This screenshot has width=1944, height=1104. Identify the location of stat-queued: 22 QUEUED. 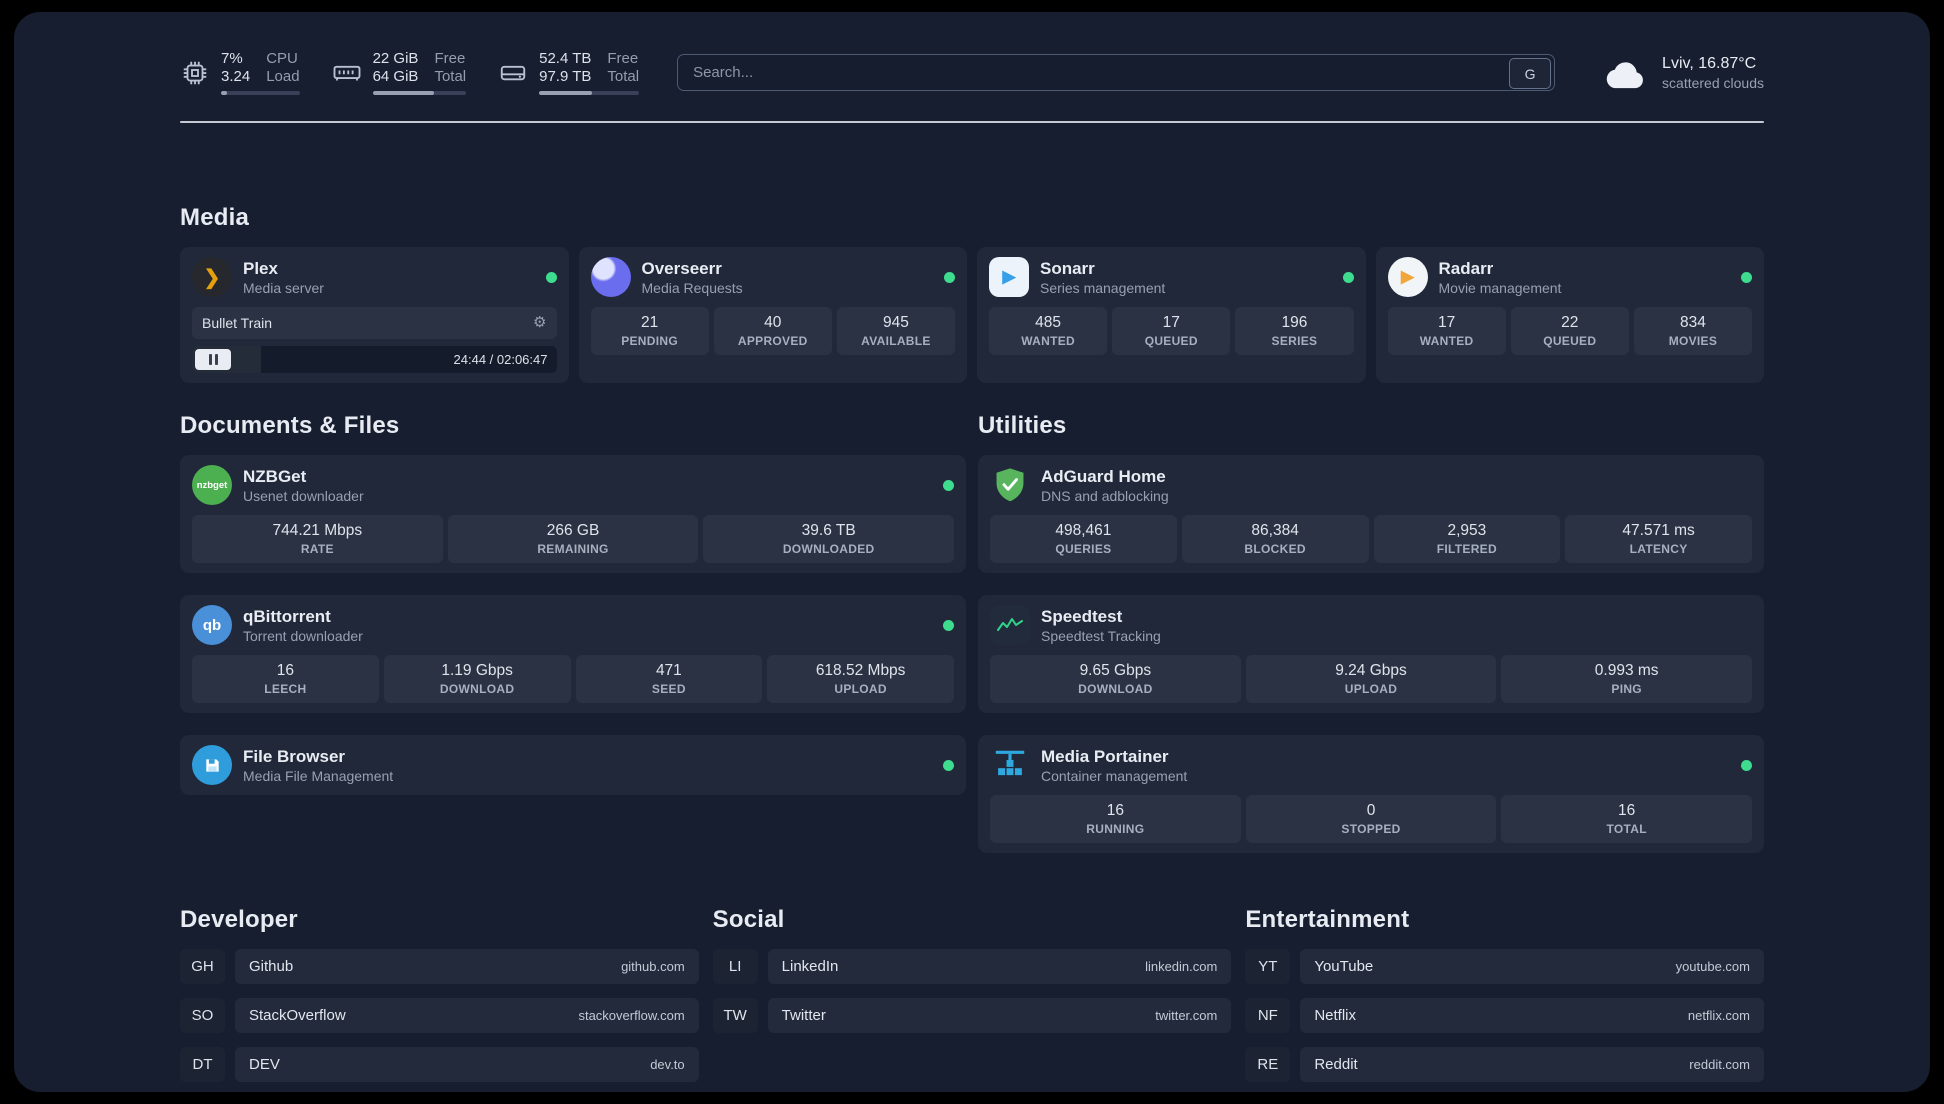
(1569, 331).